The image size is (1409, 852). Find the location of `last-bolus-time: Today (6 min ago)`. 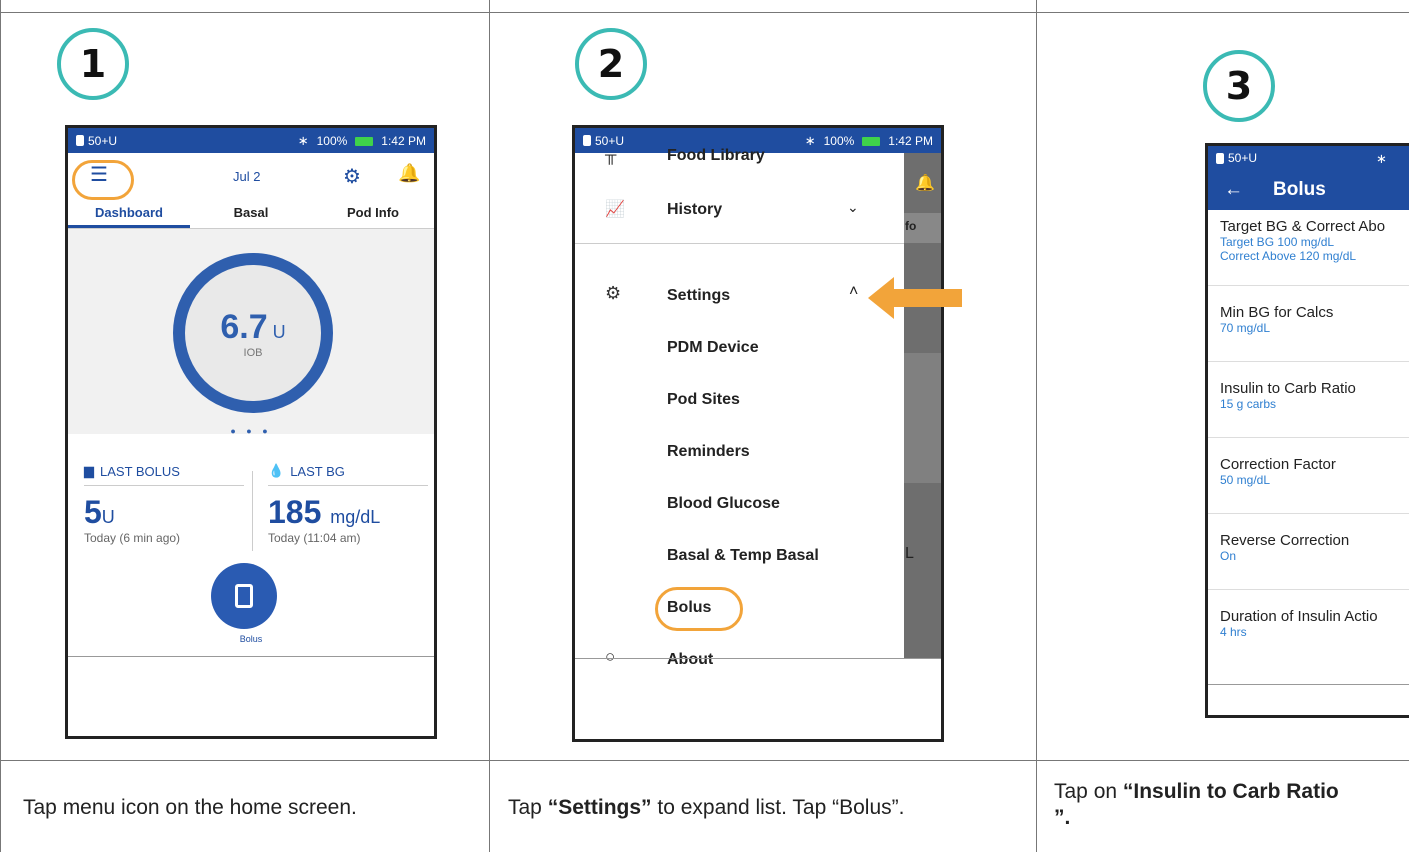

last-bolus-time: Today (6 min ago) is located at coordinates (132, 538).